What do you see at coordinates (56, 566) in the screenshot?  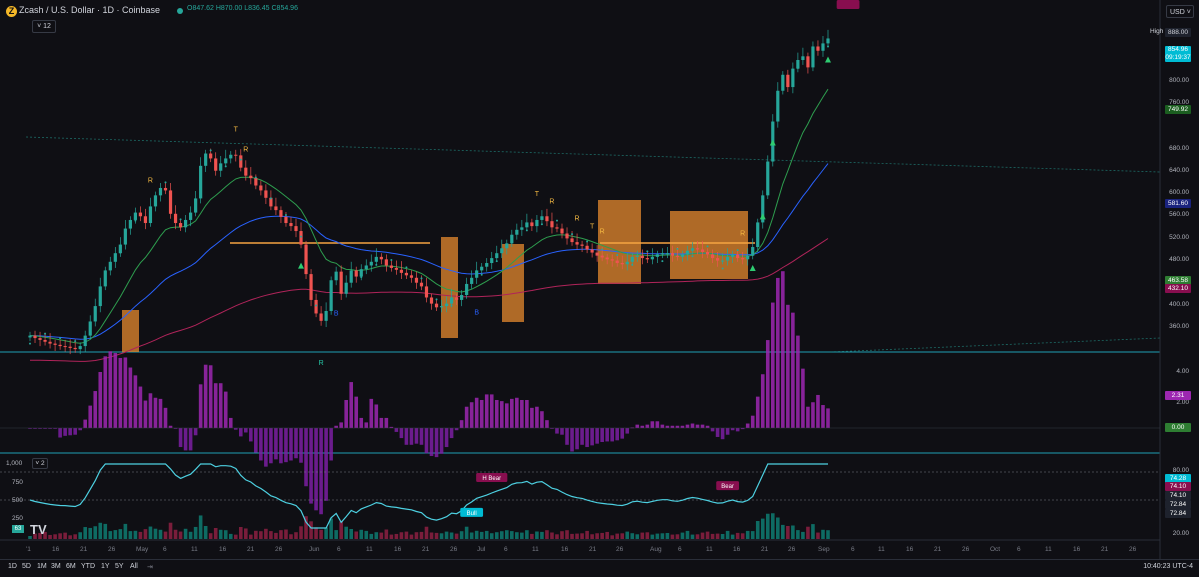 I see `tf-3m-button: 3M` at bounding box center [56, 566].